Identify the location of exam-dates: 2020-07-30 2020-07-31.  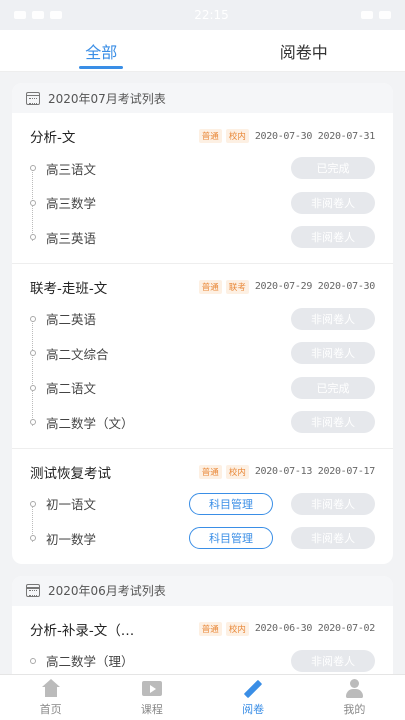
(315, 136).